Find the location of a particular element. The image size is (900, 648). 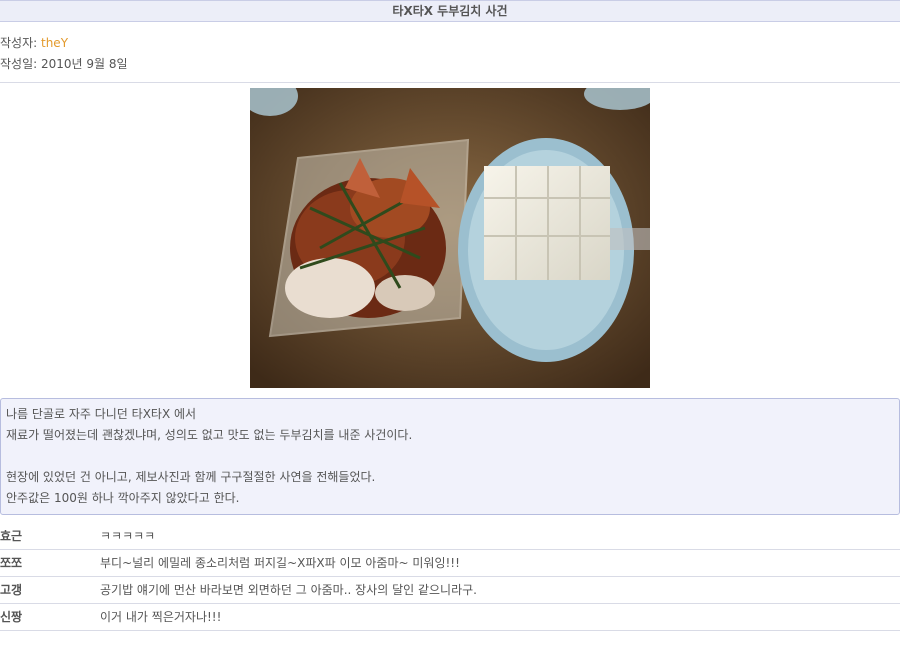

comment-author: 효근 is located at coordinates (11, 536).